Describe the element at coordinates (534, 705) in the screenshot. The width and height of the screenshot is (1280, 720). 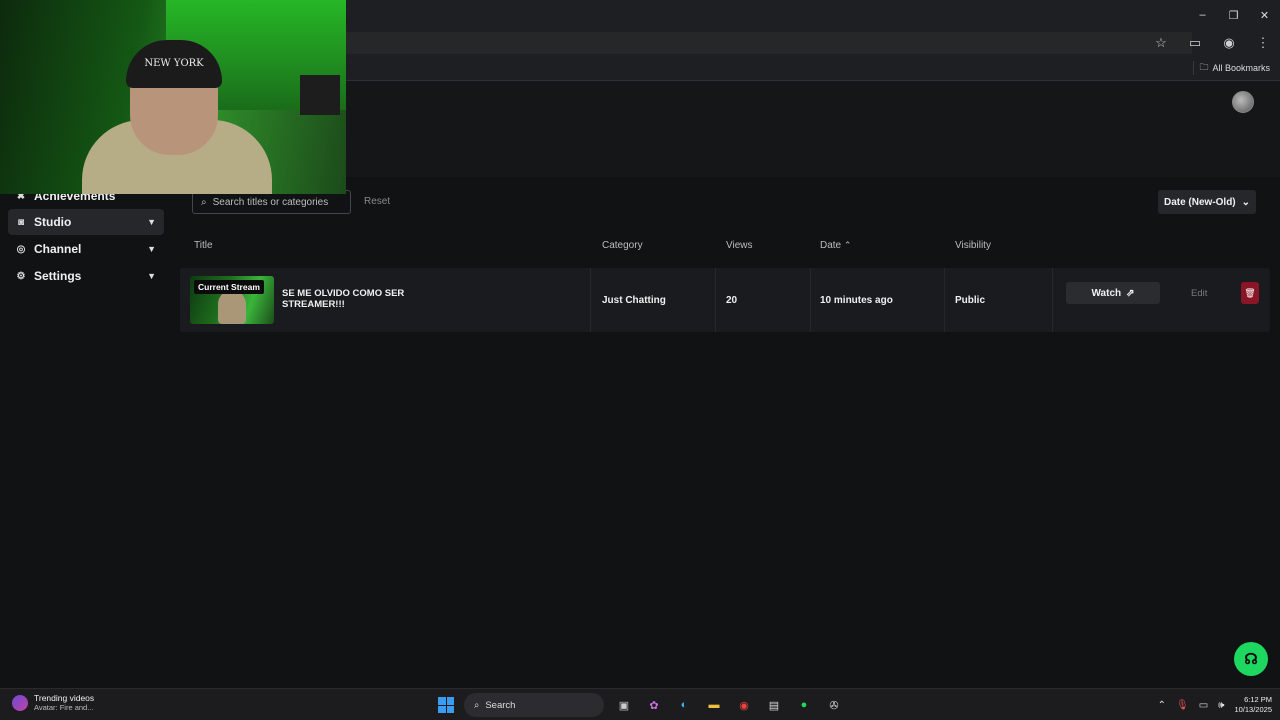
I see `taskbar-search: ⌕ Search` at that location.